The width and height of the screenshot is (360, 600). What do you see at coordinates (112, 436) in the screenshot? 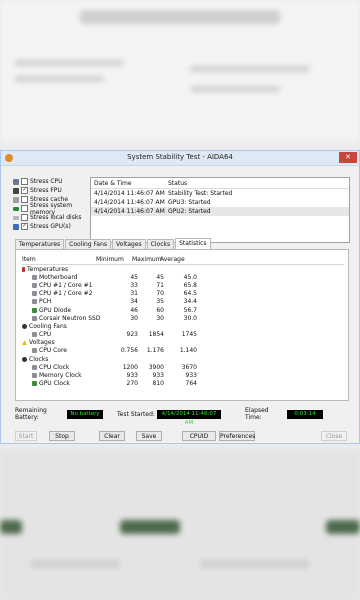
I see `clear-button: Clear` at bounding box center [112, 436].